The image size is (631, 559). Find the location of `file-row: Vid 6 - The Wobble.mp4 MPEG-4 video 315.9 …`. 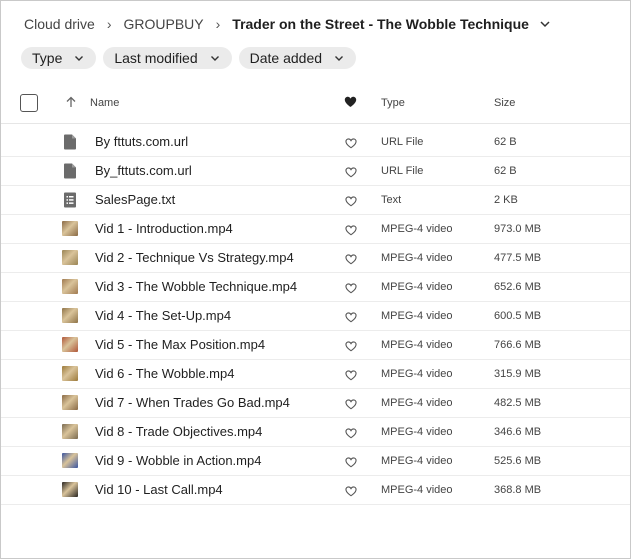

file-row: Vid 6 - The Wobble.mp4 MPEG-4 video 315.9 … is located at coordinates (315, 374).